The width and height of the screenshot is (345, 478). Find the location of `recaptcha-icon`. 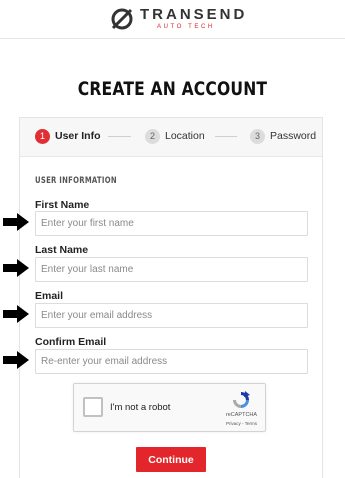

recaptcha-icon is located at coordinates (241, 399).